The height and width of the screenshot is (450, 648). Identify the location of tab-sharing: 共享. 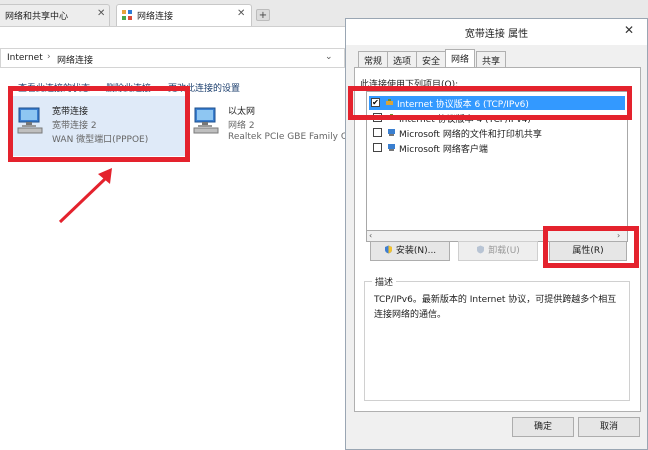
(491, 59).